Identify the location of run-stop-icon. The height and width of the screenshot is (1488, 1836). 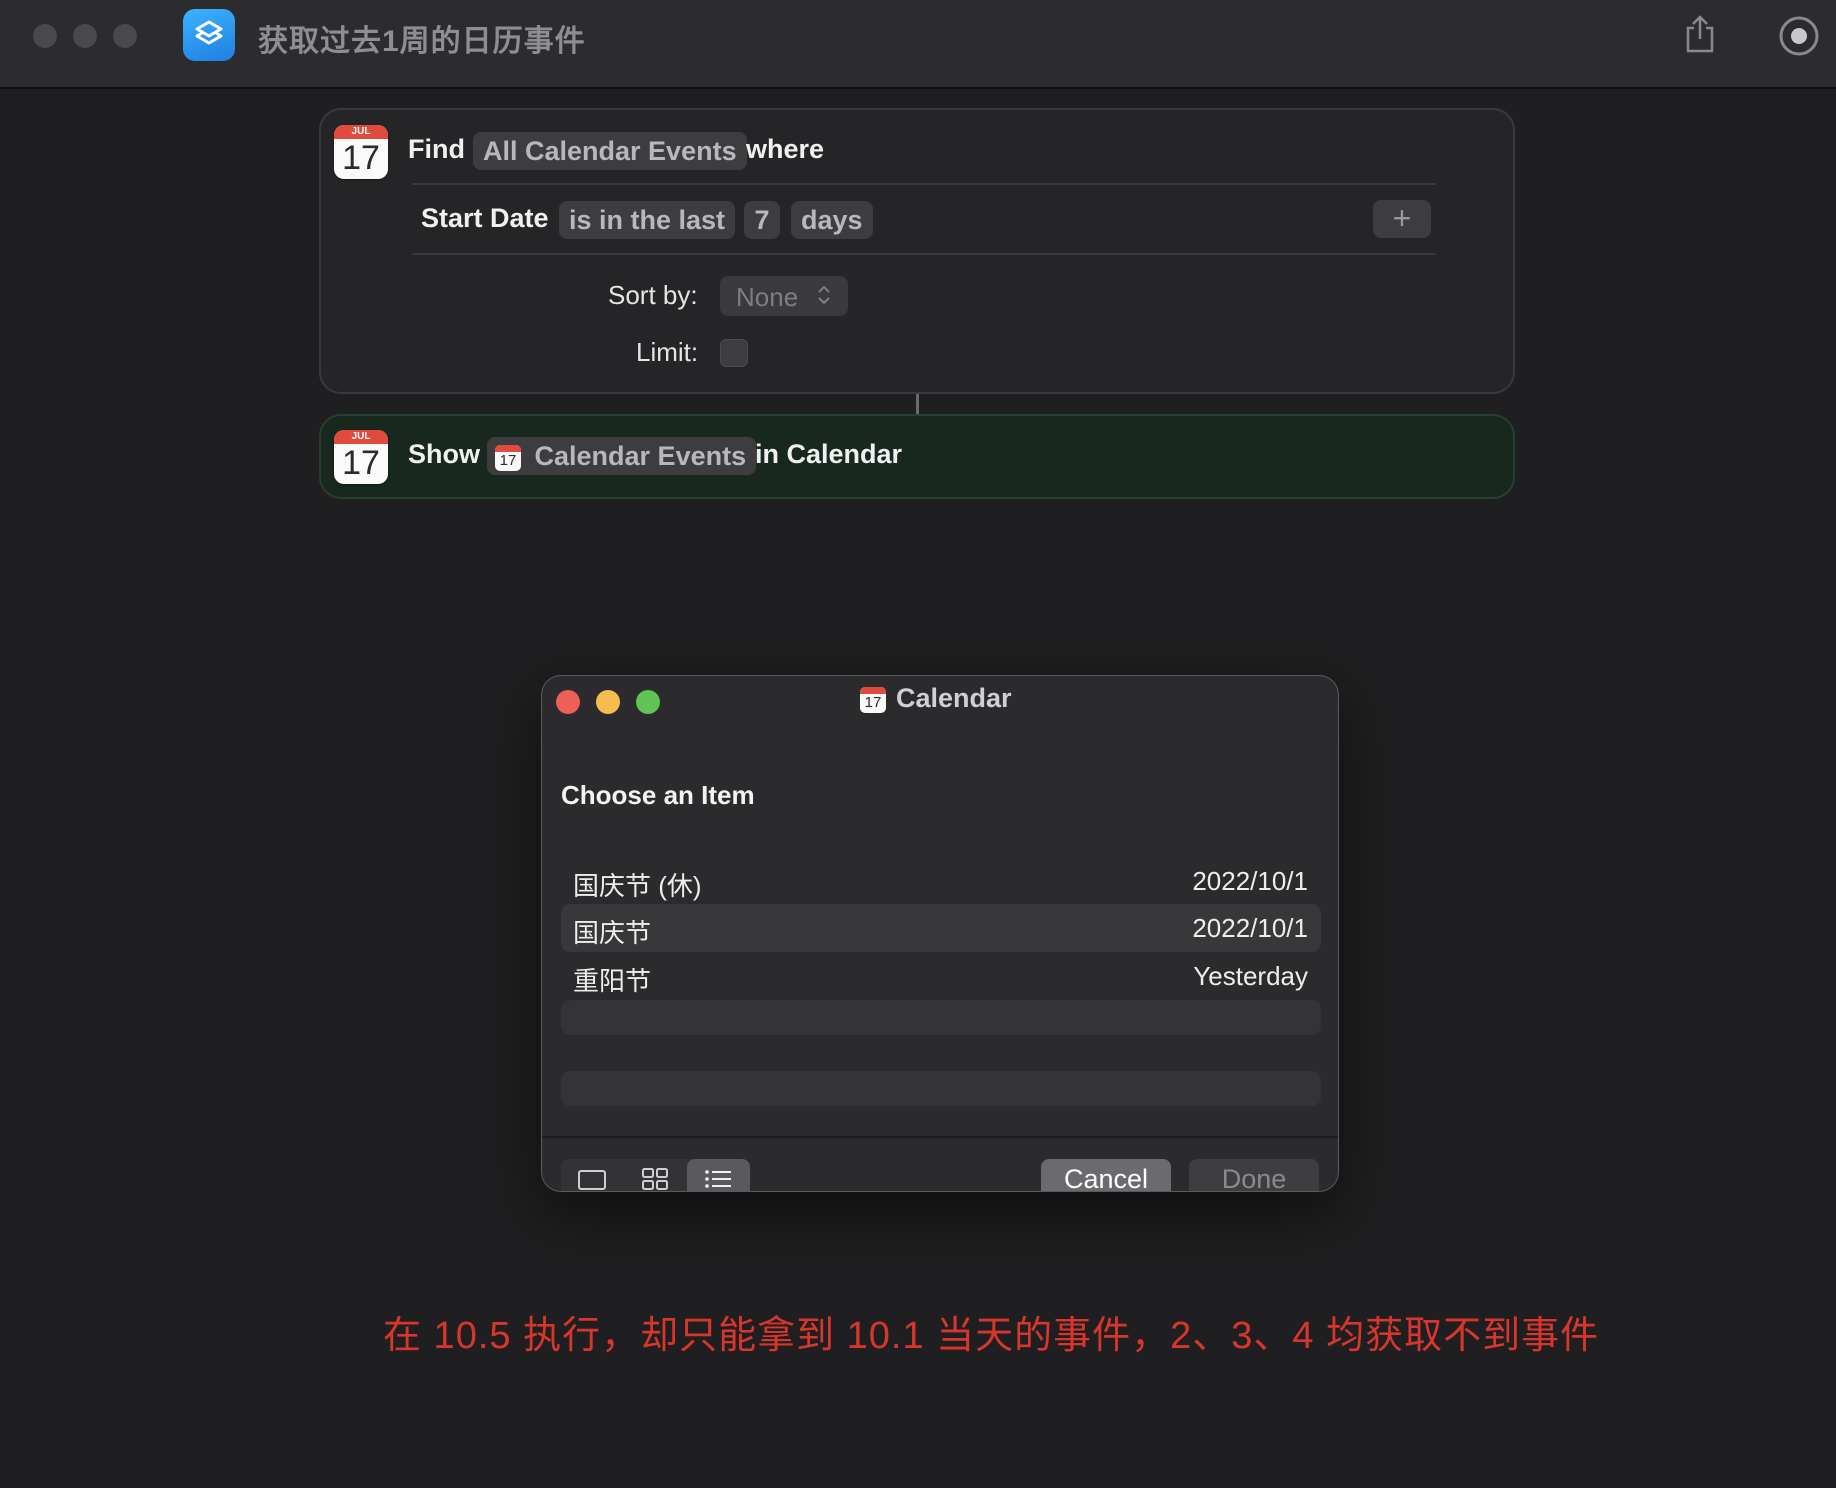
(1799, 38).